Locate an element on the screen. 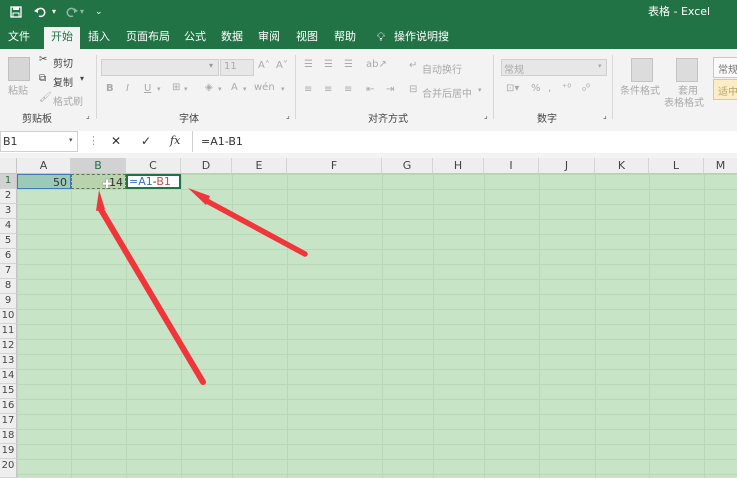 This screenshot has width=737, height=478. clipboard-launcher-icon: ⌟ is located at coordinates (88, 115).